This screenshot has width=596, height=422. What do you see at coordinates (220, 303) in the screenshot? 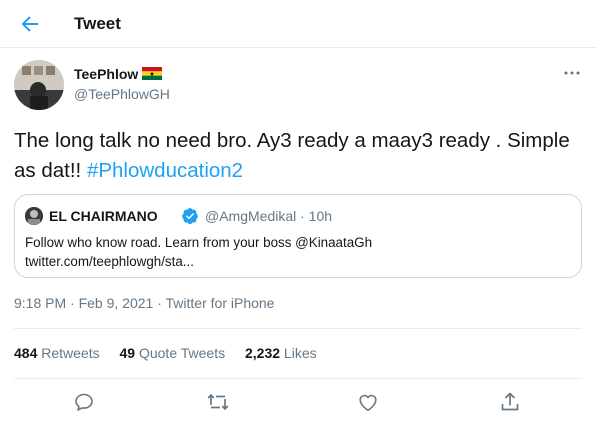
I see `tweet-source: Twitter for iPhone` at bounding box center [220, 303].